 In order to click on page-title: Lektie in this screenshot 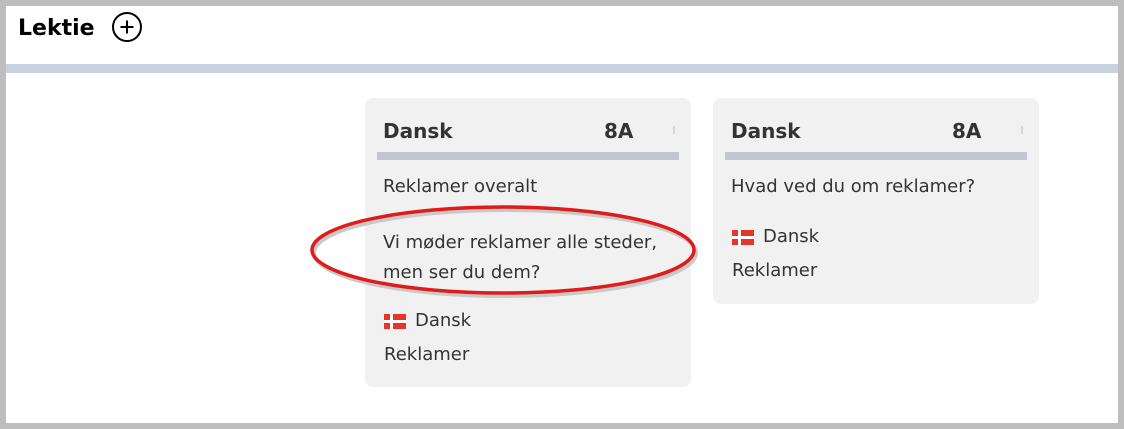, I will do `click(56, 28)`.